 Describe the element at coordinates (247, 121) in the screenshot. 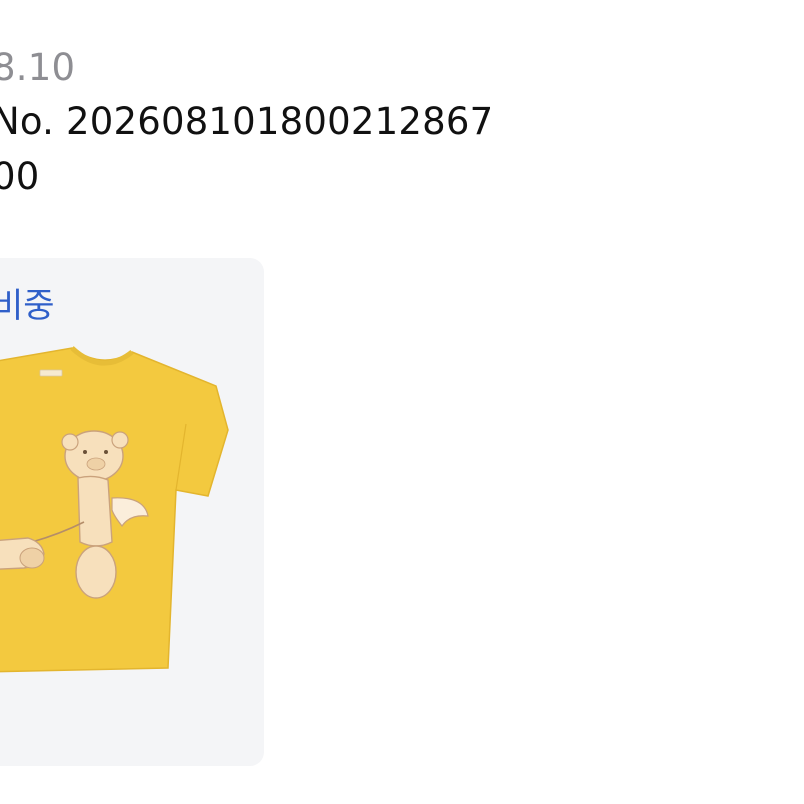

I see `order-number: No. 202608101800212867` at that location.